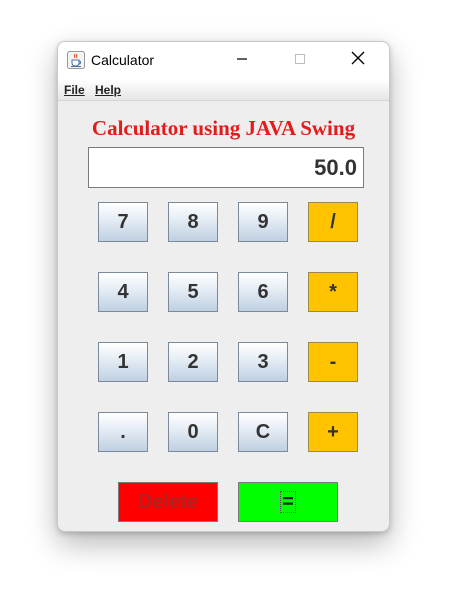  I want to click on key-decimal-button: ., so click(123, 432).